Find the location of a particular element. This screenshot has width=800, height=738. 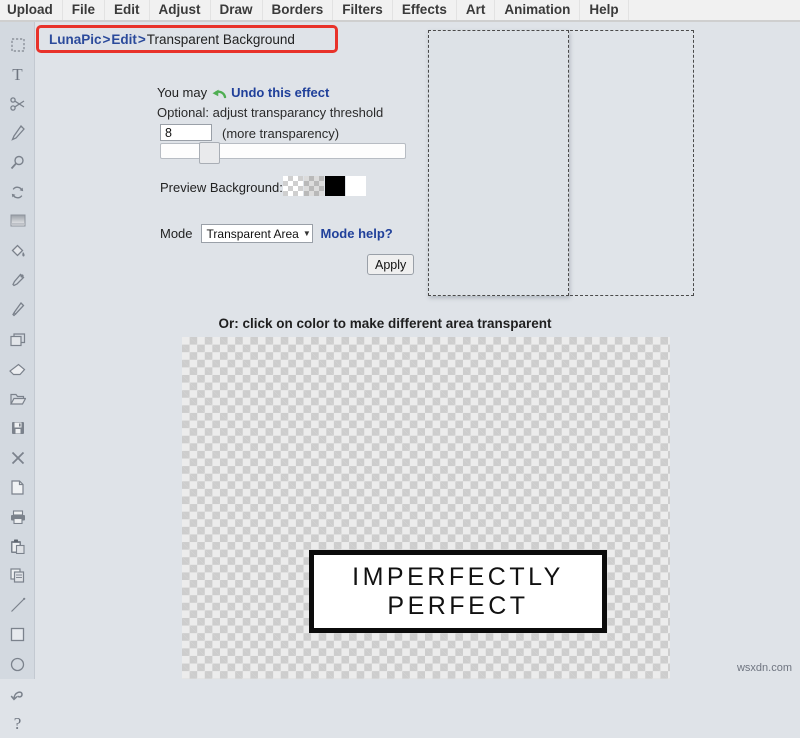

eraser-icon is located at coordinates (17, 370).